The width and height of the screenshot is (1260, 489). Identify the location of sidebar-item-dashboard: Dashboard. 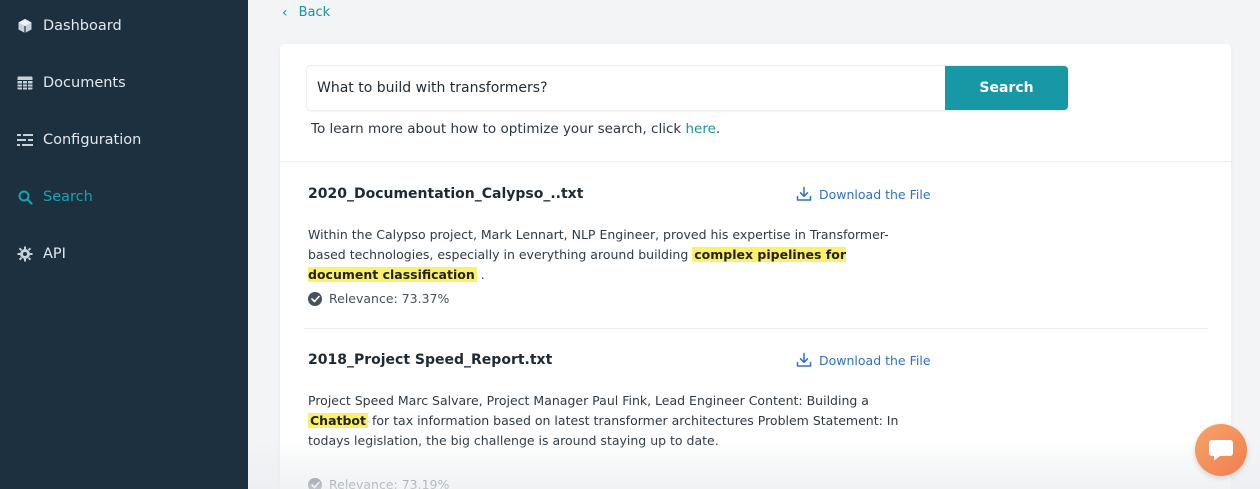
(124, 26).